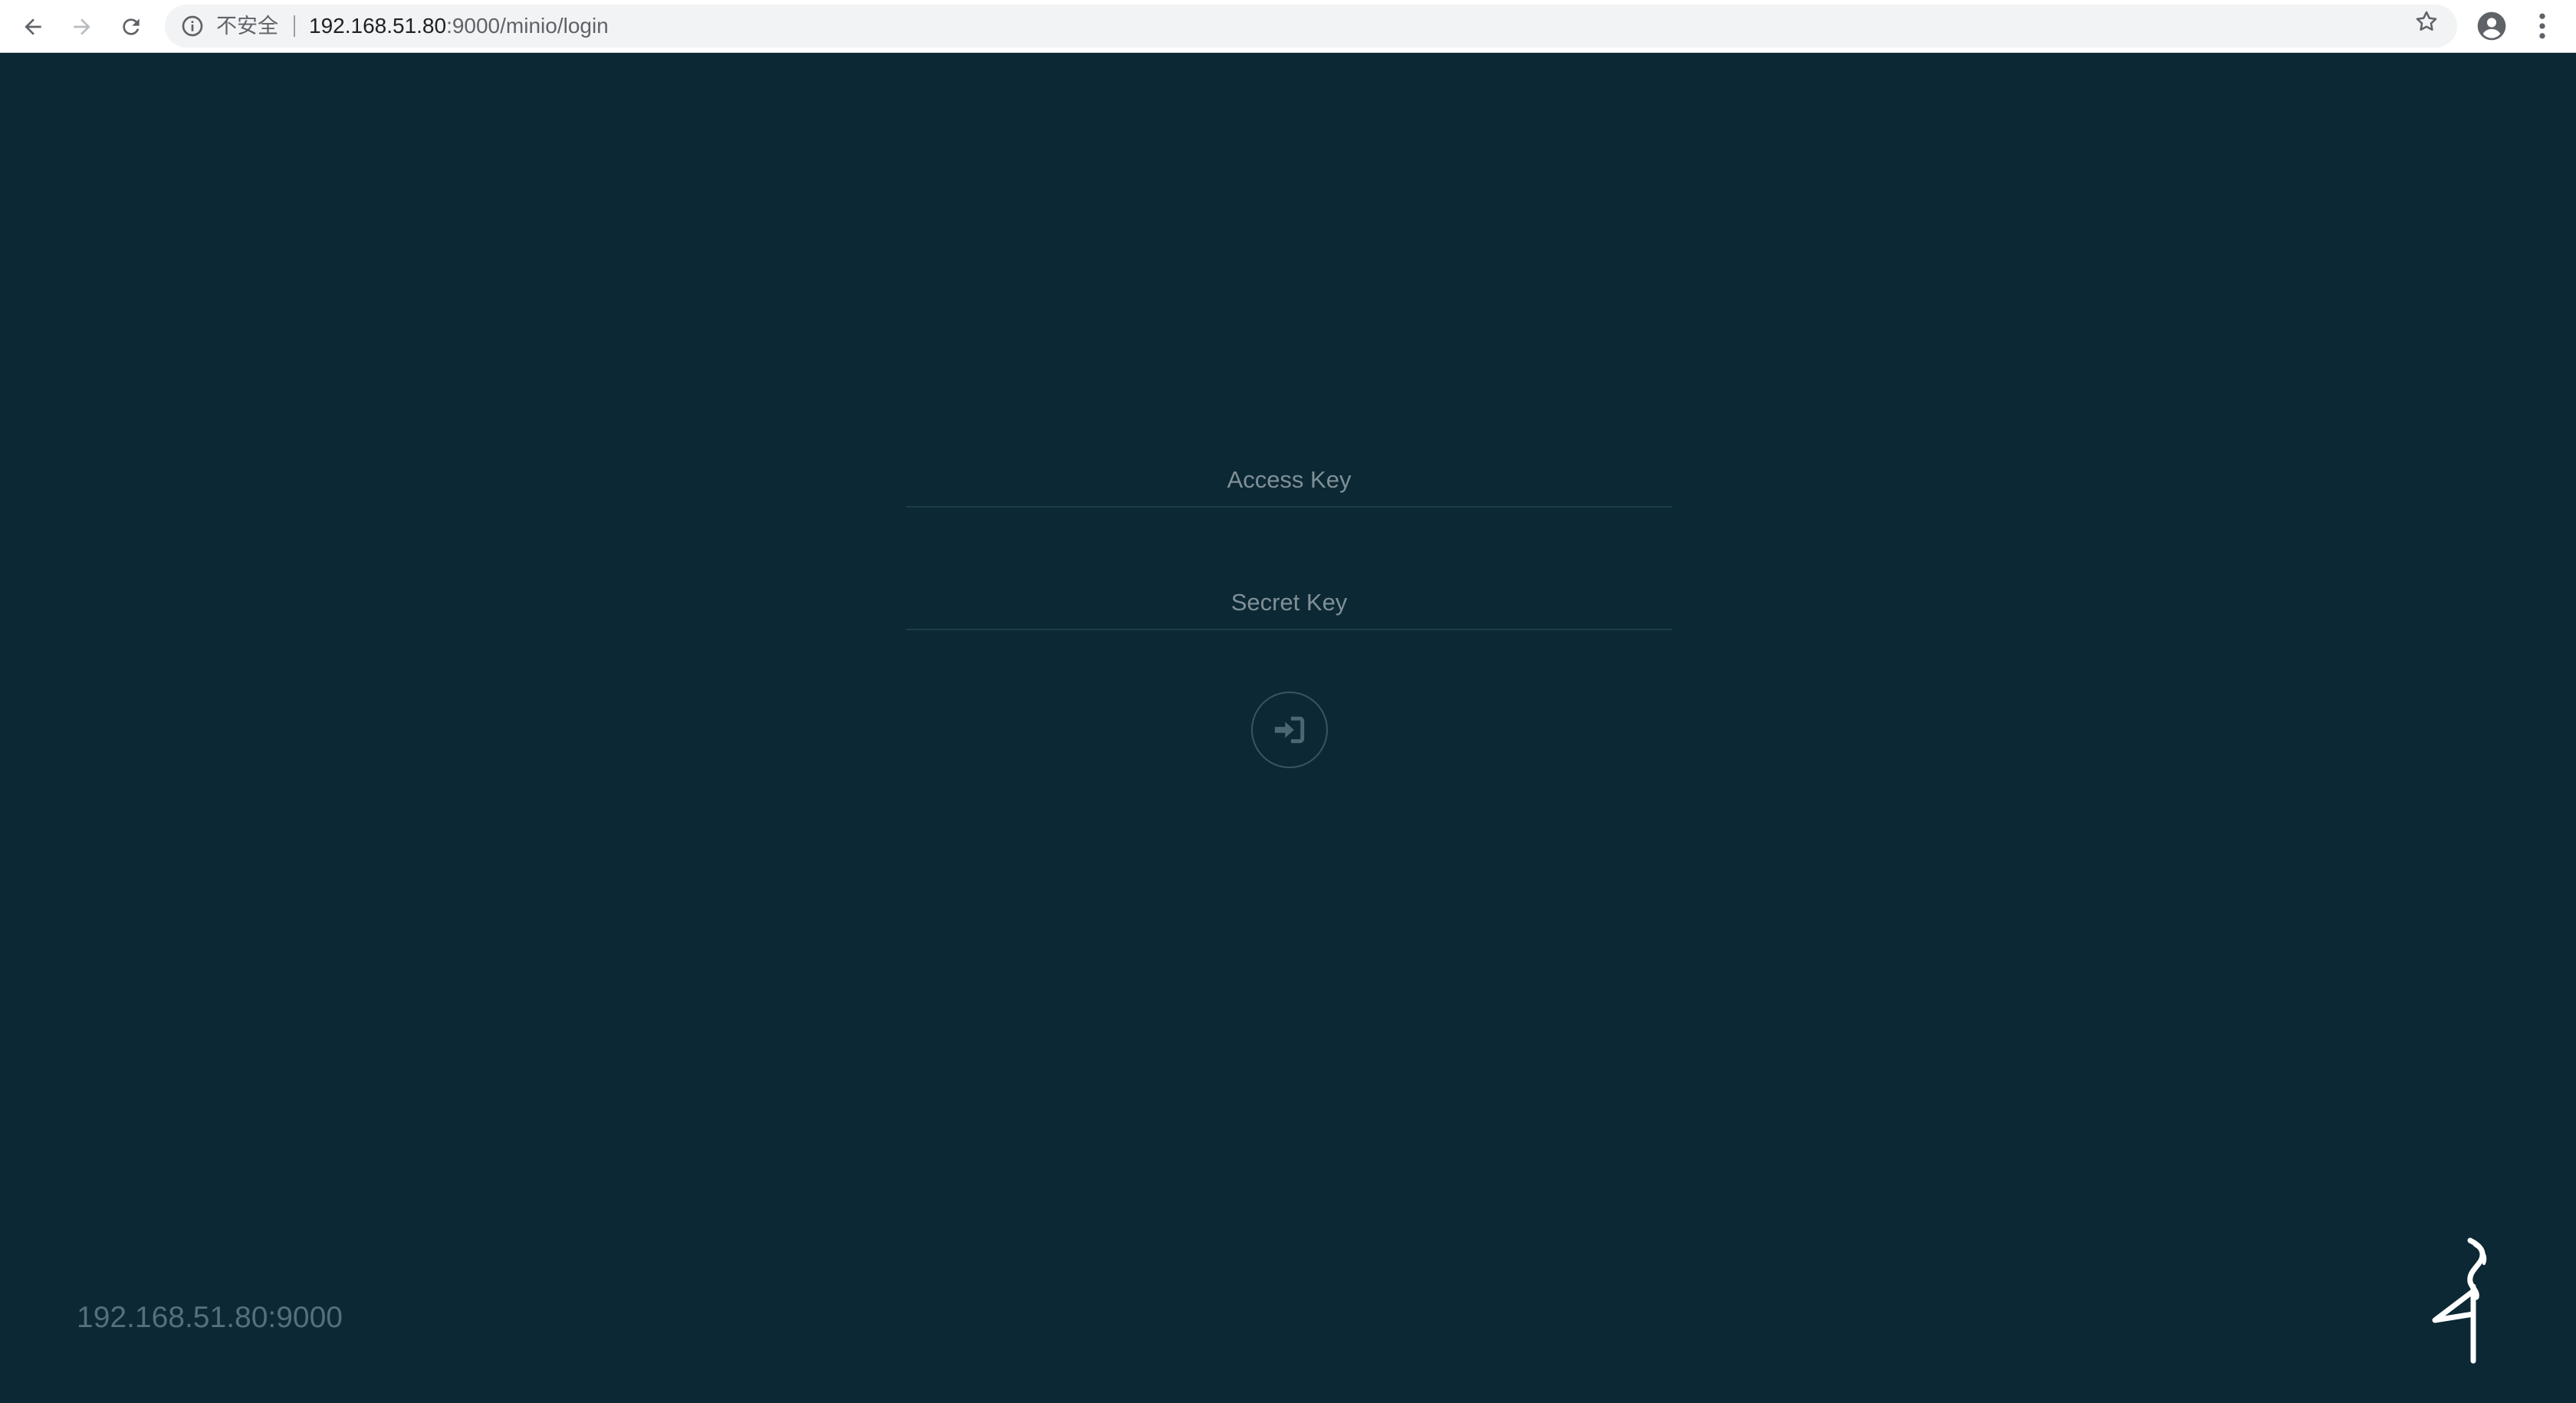 This screenshot has height=1403, width=2576. What do you see at coordinates (294, 26) in the screenshot?
I see `omnibox-separator` at bounding box center [294, 26].